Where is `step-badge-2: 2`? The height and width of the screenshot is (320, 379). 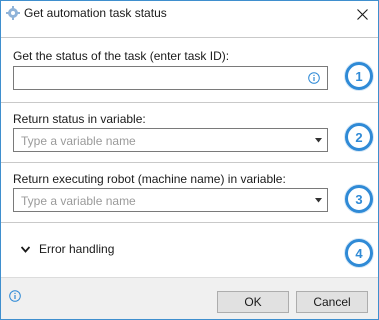 step-badge-2: 2 is located at coordinates (359, 137).